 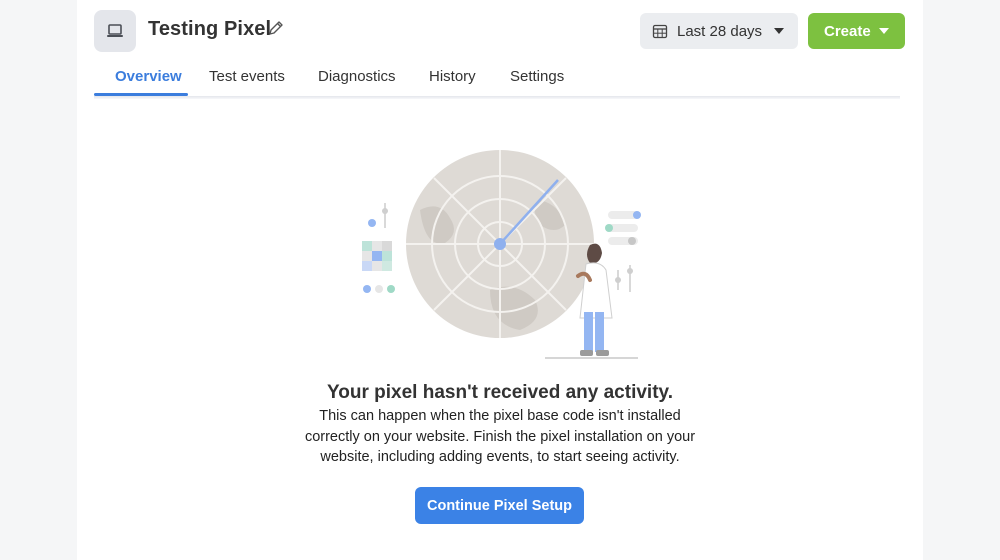 I want to click on tab-settings: Settings, so click(x=537, y=76).